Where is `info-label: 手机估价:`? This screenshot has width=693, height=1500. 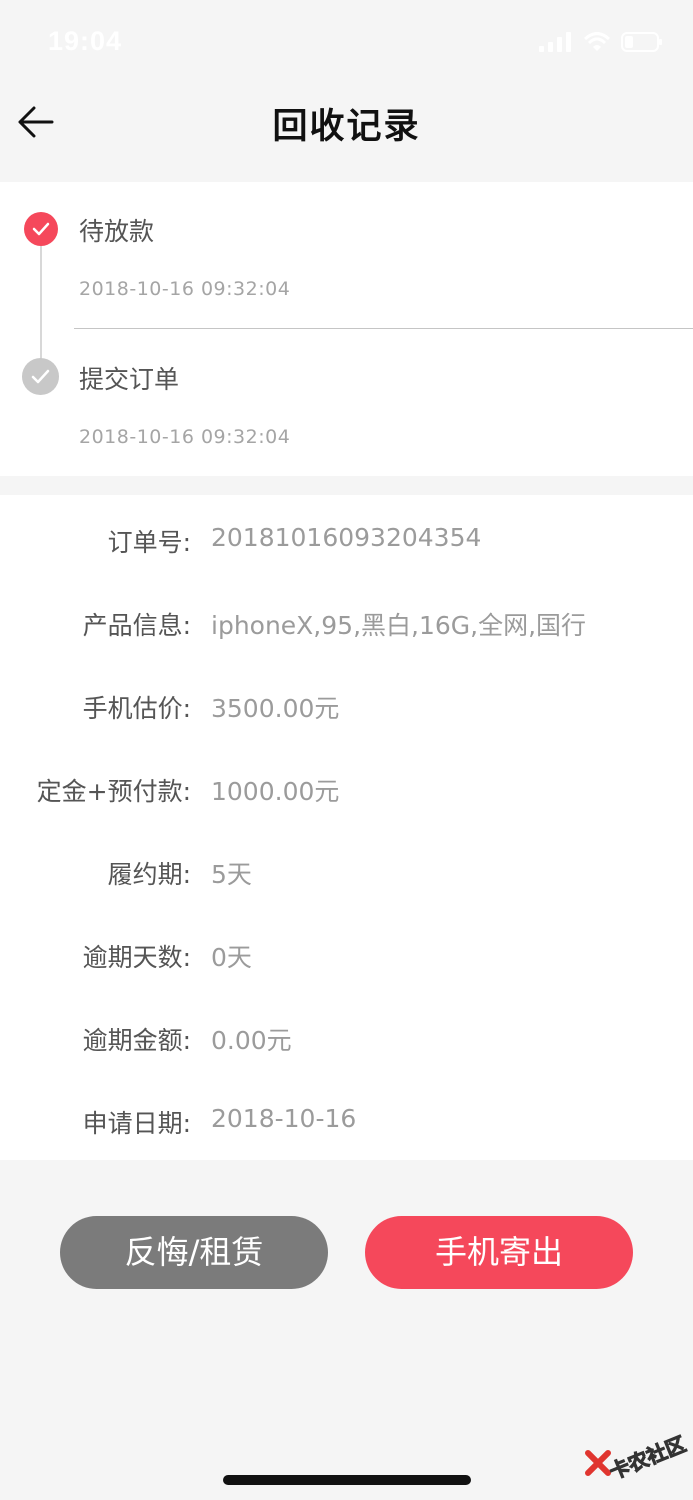 info-label: 手机估价: is located at coordinates (136, 708).